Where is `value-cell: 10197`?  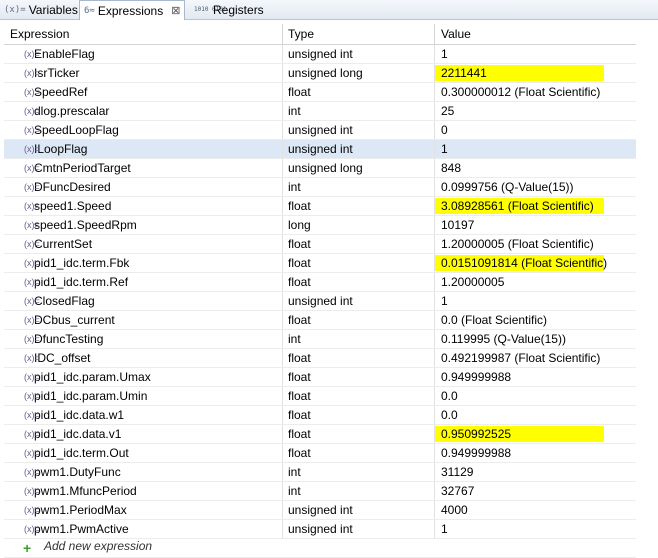 value-cell: 10197 is located at coordinates (535, 225).